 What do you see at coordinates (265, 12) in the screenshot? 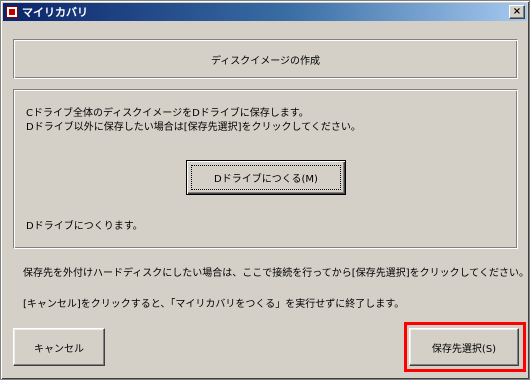
I see `title-bar: マイリカバリ ×` at bounding box center [265, 12].